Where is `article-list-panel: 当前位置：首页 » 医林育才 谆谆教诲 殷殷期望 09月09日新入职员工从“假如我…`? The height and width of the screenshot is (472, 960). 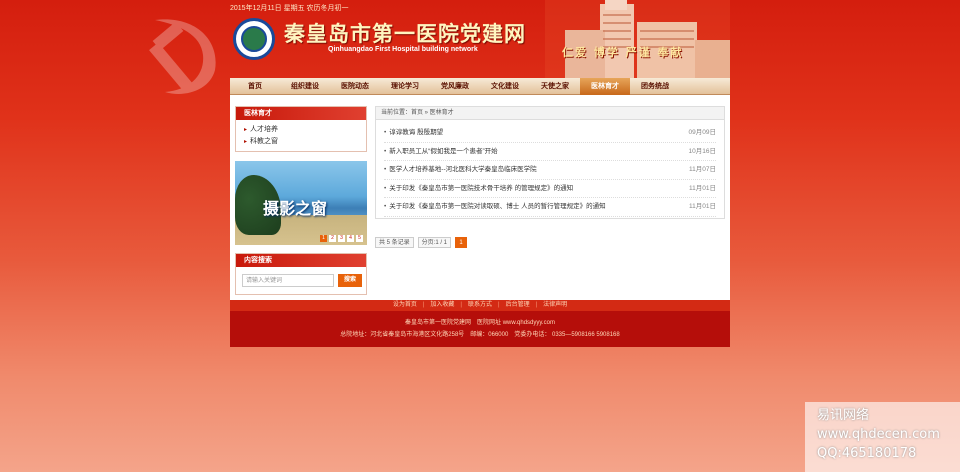 article-list-panel: 当前位置：首页 » 医林育才 谆谆教诲 殷殷期望 09月09日新入职员工从“假如我… is located at coordinates (550, 162).